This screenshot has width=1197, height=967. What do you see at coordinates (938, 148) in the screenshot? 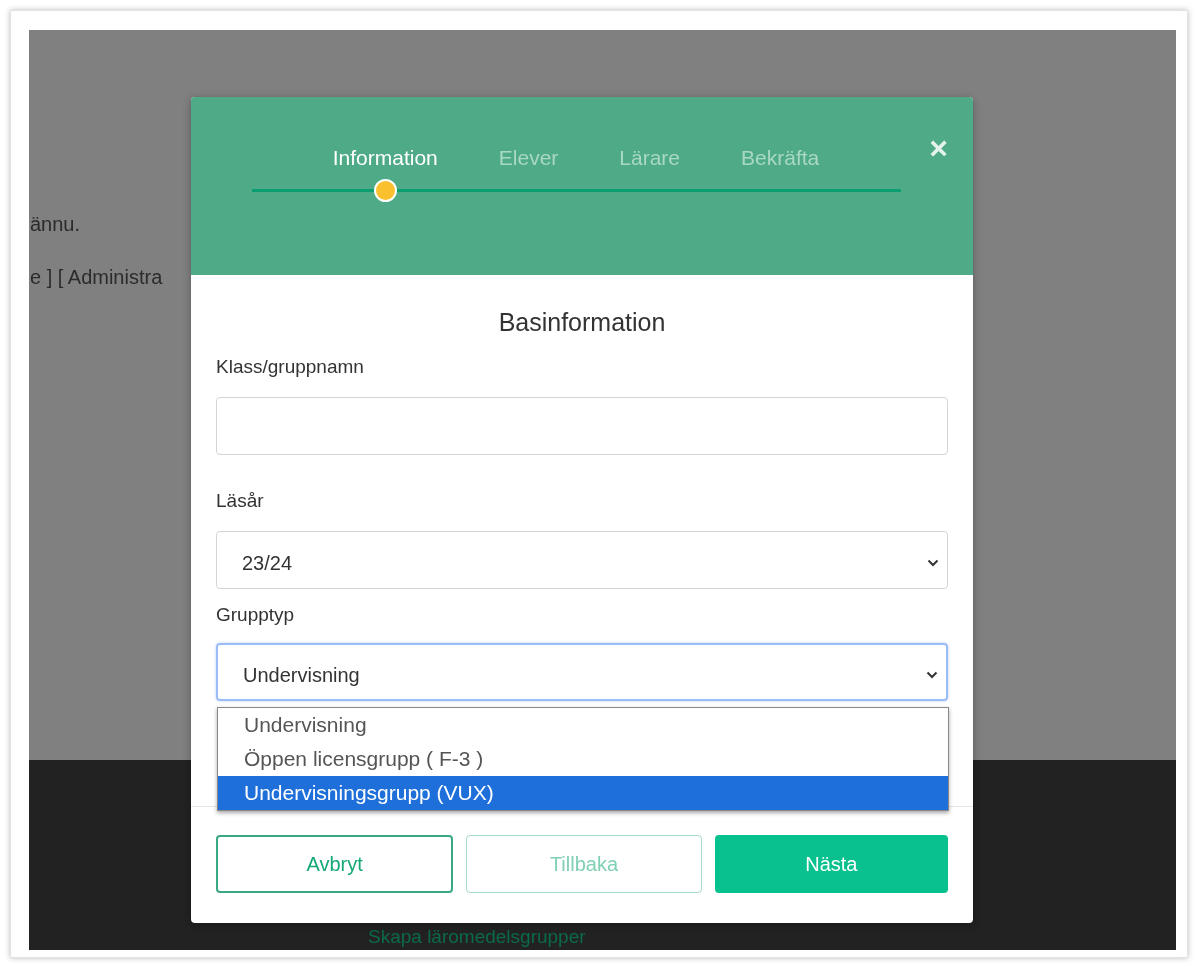
I see `close-button: ×` at bounding box center [938, 148].